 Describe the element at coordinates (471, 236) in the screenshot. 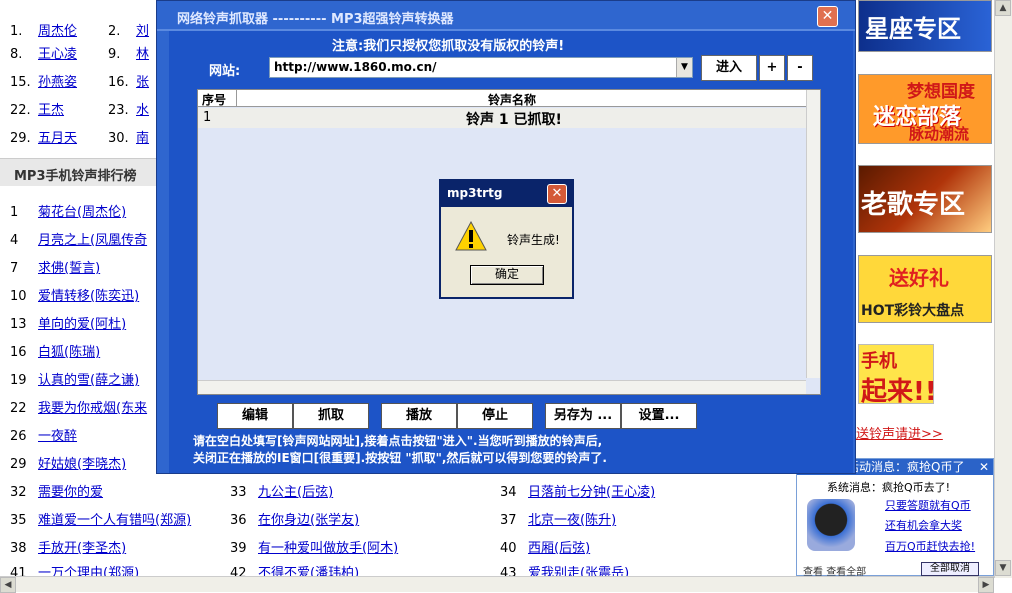

I see `warning-icon` at that location.